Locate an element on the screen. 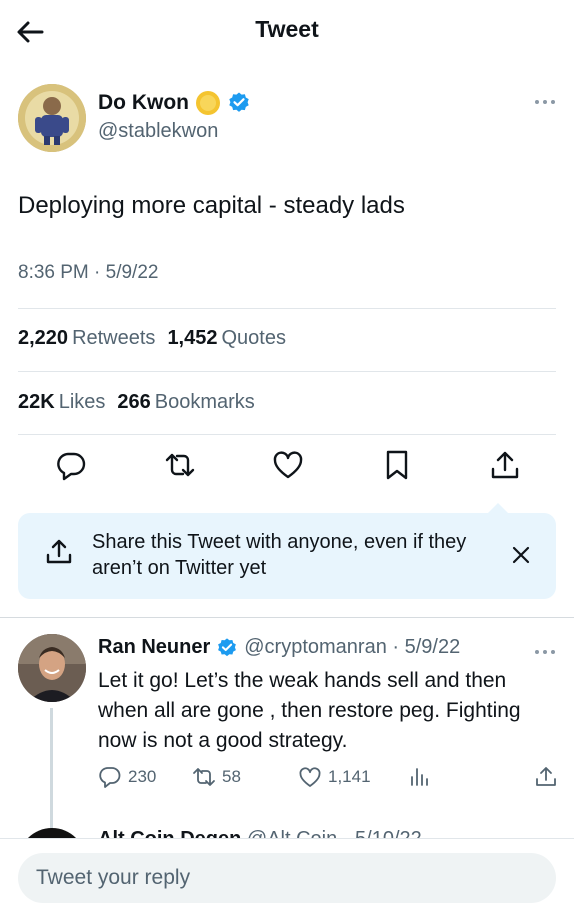 Image resolution: width=574 pixels, height=920 pixels. like-count: 1,141 is located at coordinates (349, 776).